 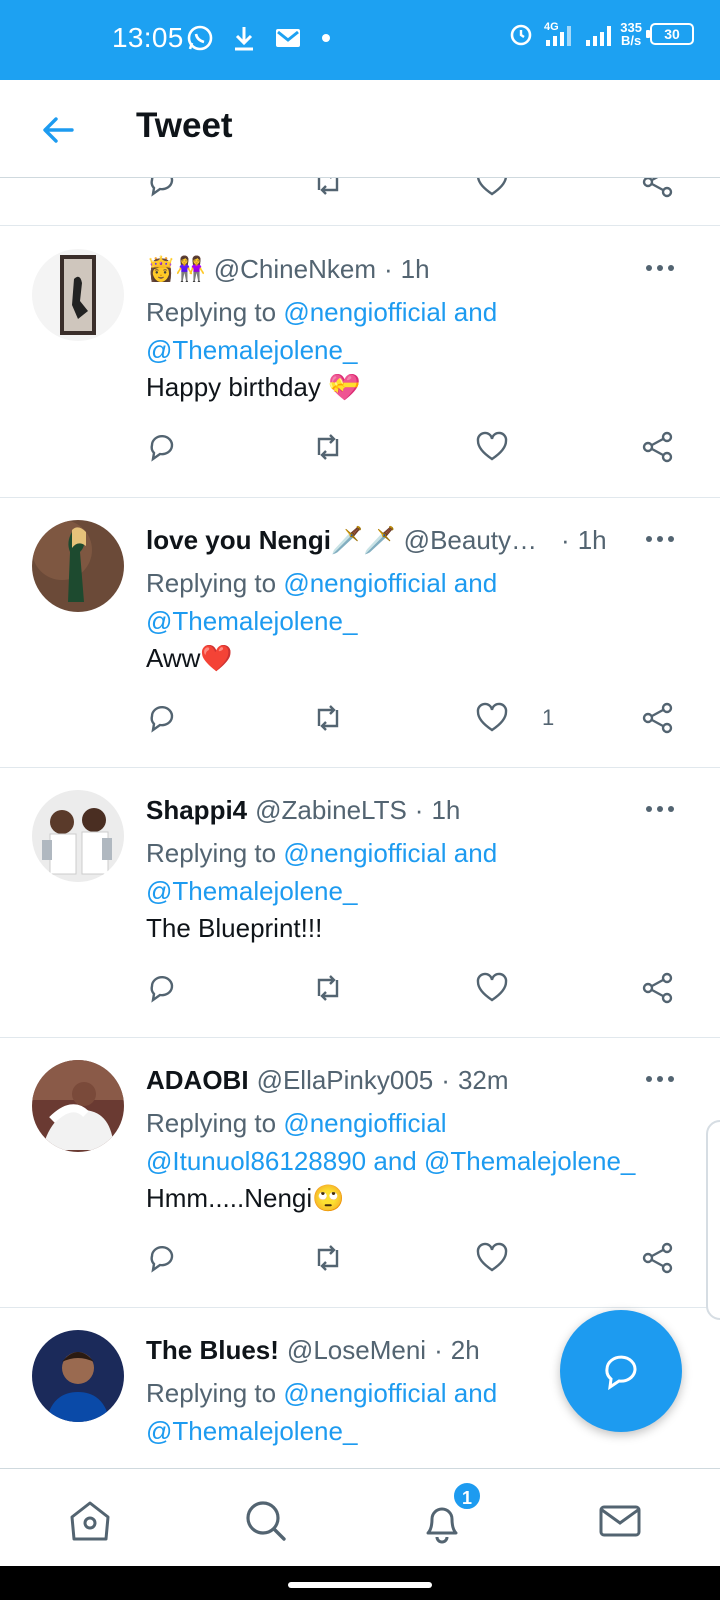 I want to click on mention-link: @Itunuol86128890 and @Themalejolene_, so click(x=390, y=1161).